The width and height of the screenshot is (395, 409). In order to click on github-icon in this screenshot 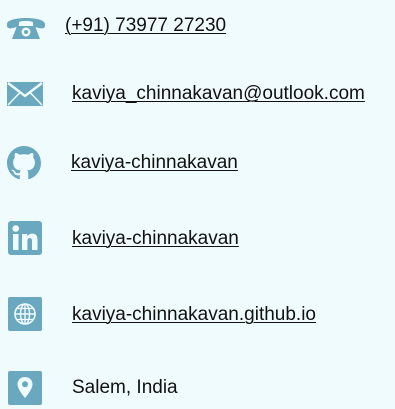, I will do `click(24, 163)`.